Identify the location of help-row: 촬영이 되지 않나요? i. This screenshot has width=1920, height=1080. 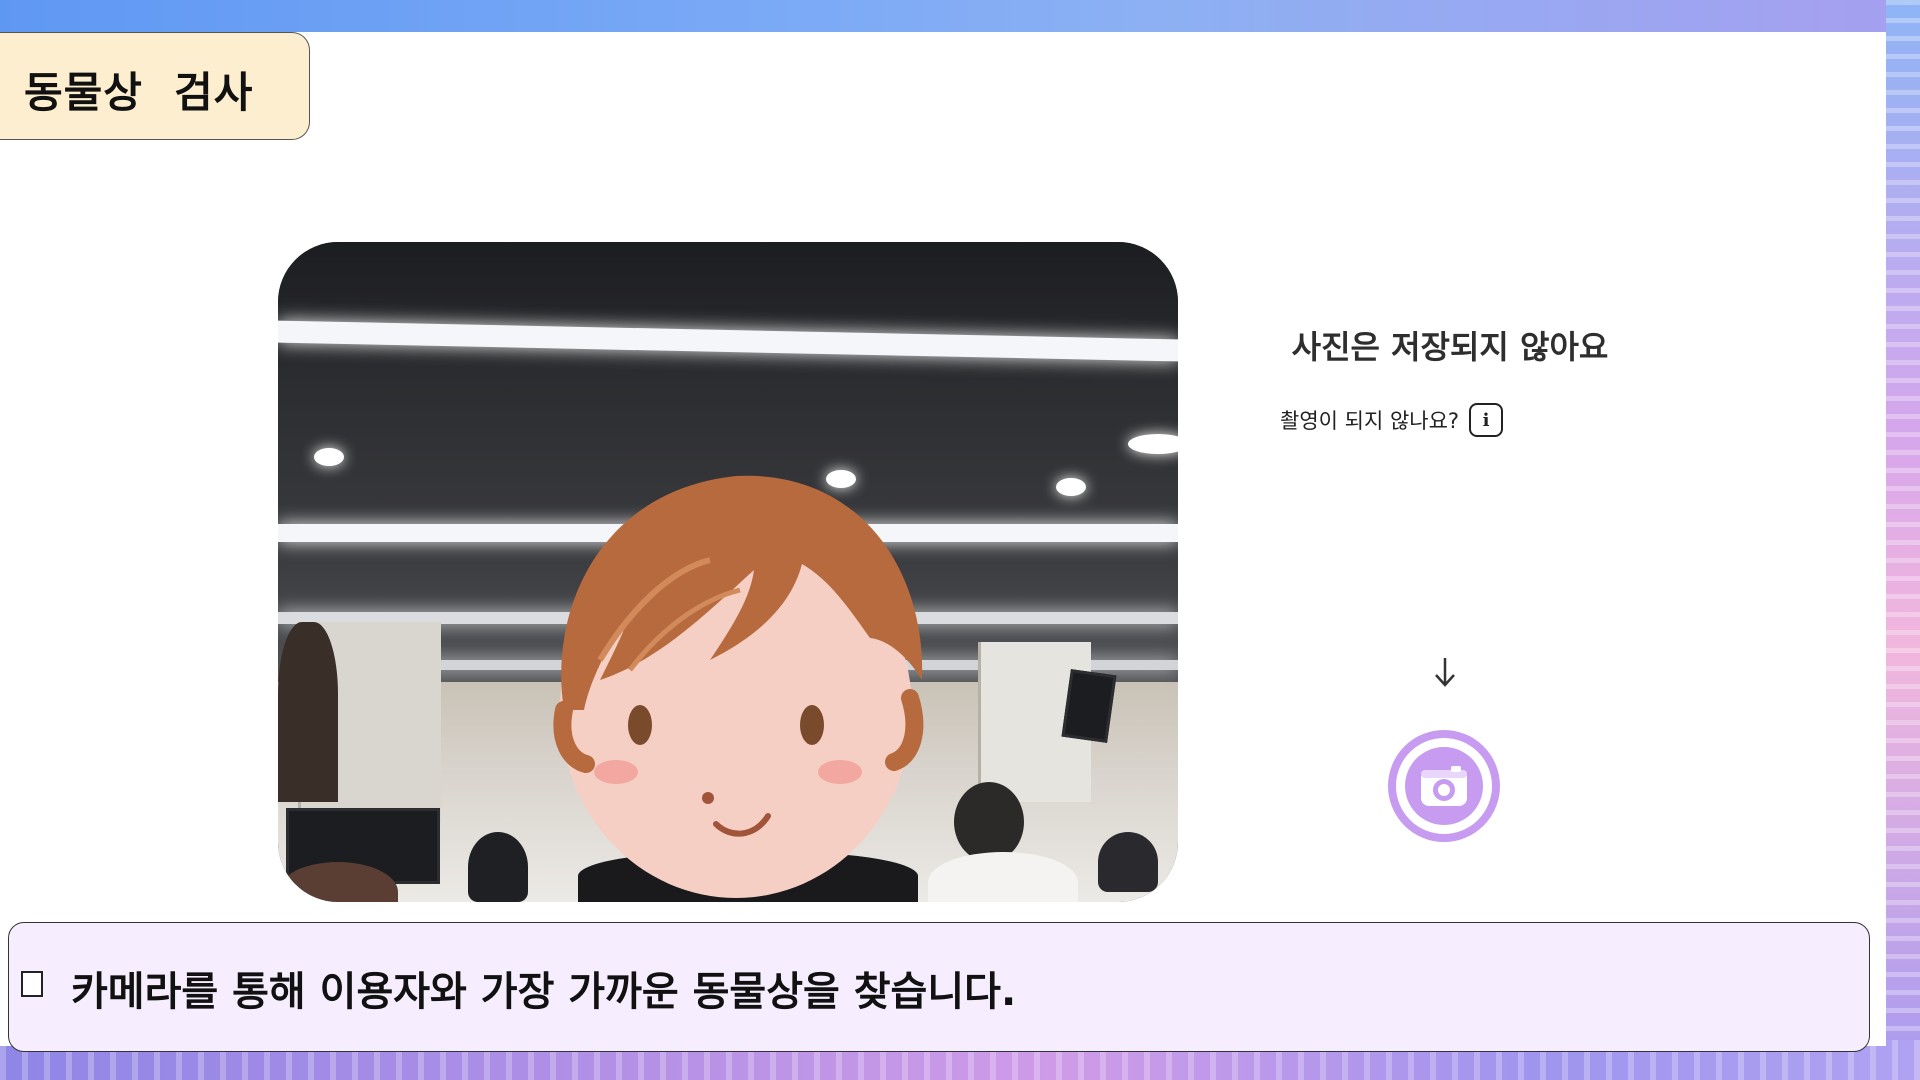
(1392, 420).